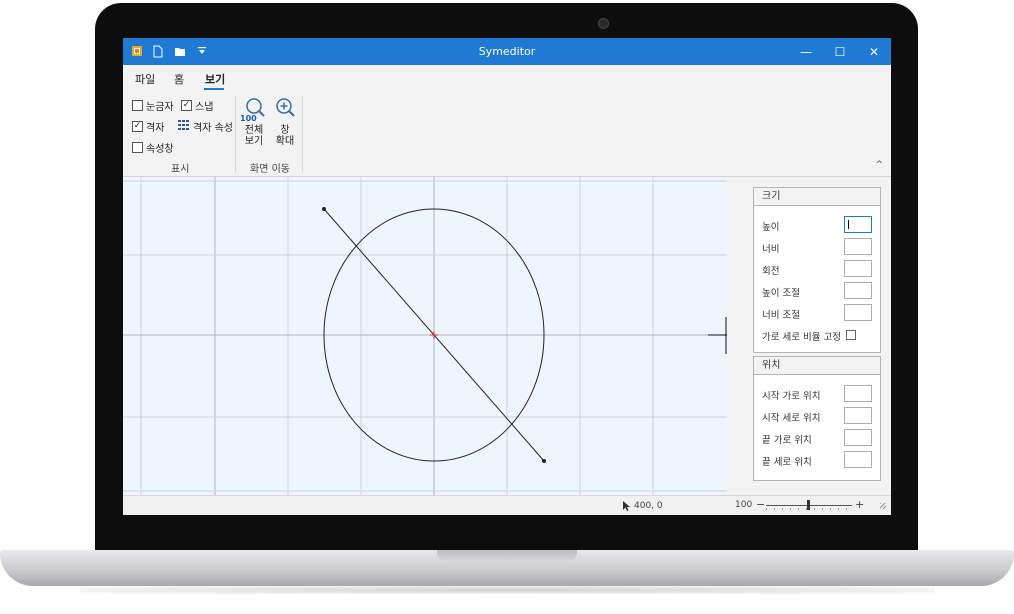 Image resolution: width=1014 pixels, height=614 pixels. What do you see at coordinates (858, 224) in the screenshot?
I see `height-field` at bounding box center [858, 224].